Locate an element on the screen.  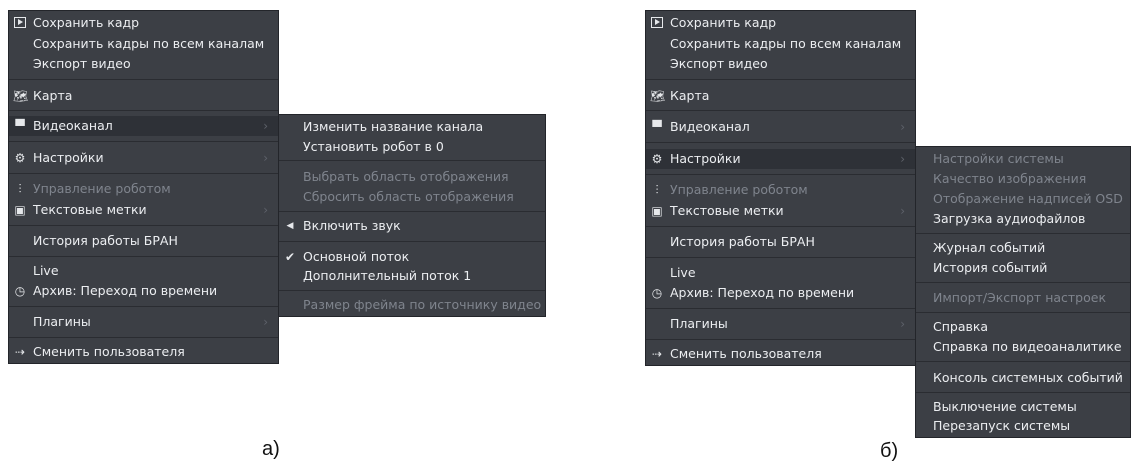
menu-item-event-journal: Журнал событий is located at coordinates (1023, 248).